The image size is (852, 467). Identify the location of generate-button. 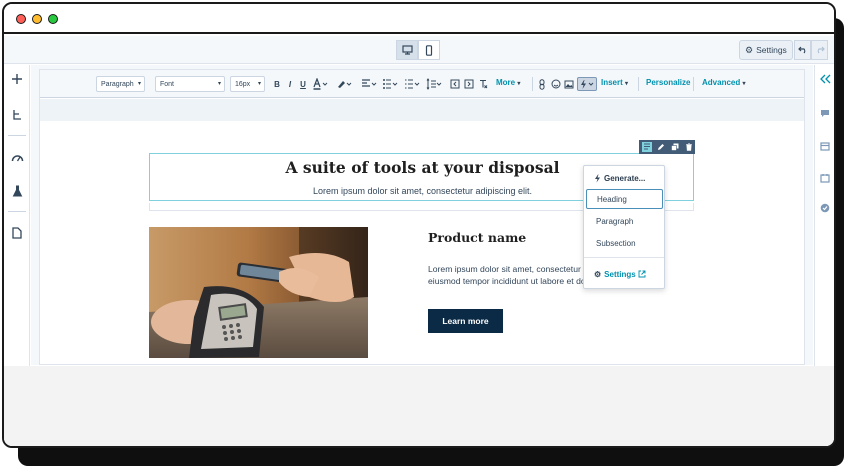
(587, 84).